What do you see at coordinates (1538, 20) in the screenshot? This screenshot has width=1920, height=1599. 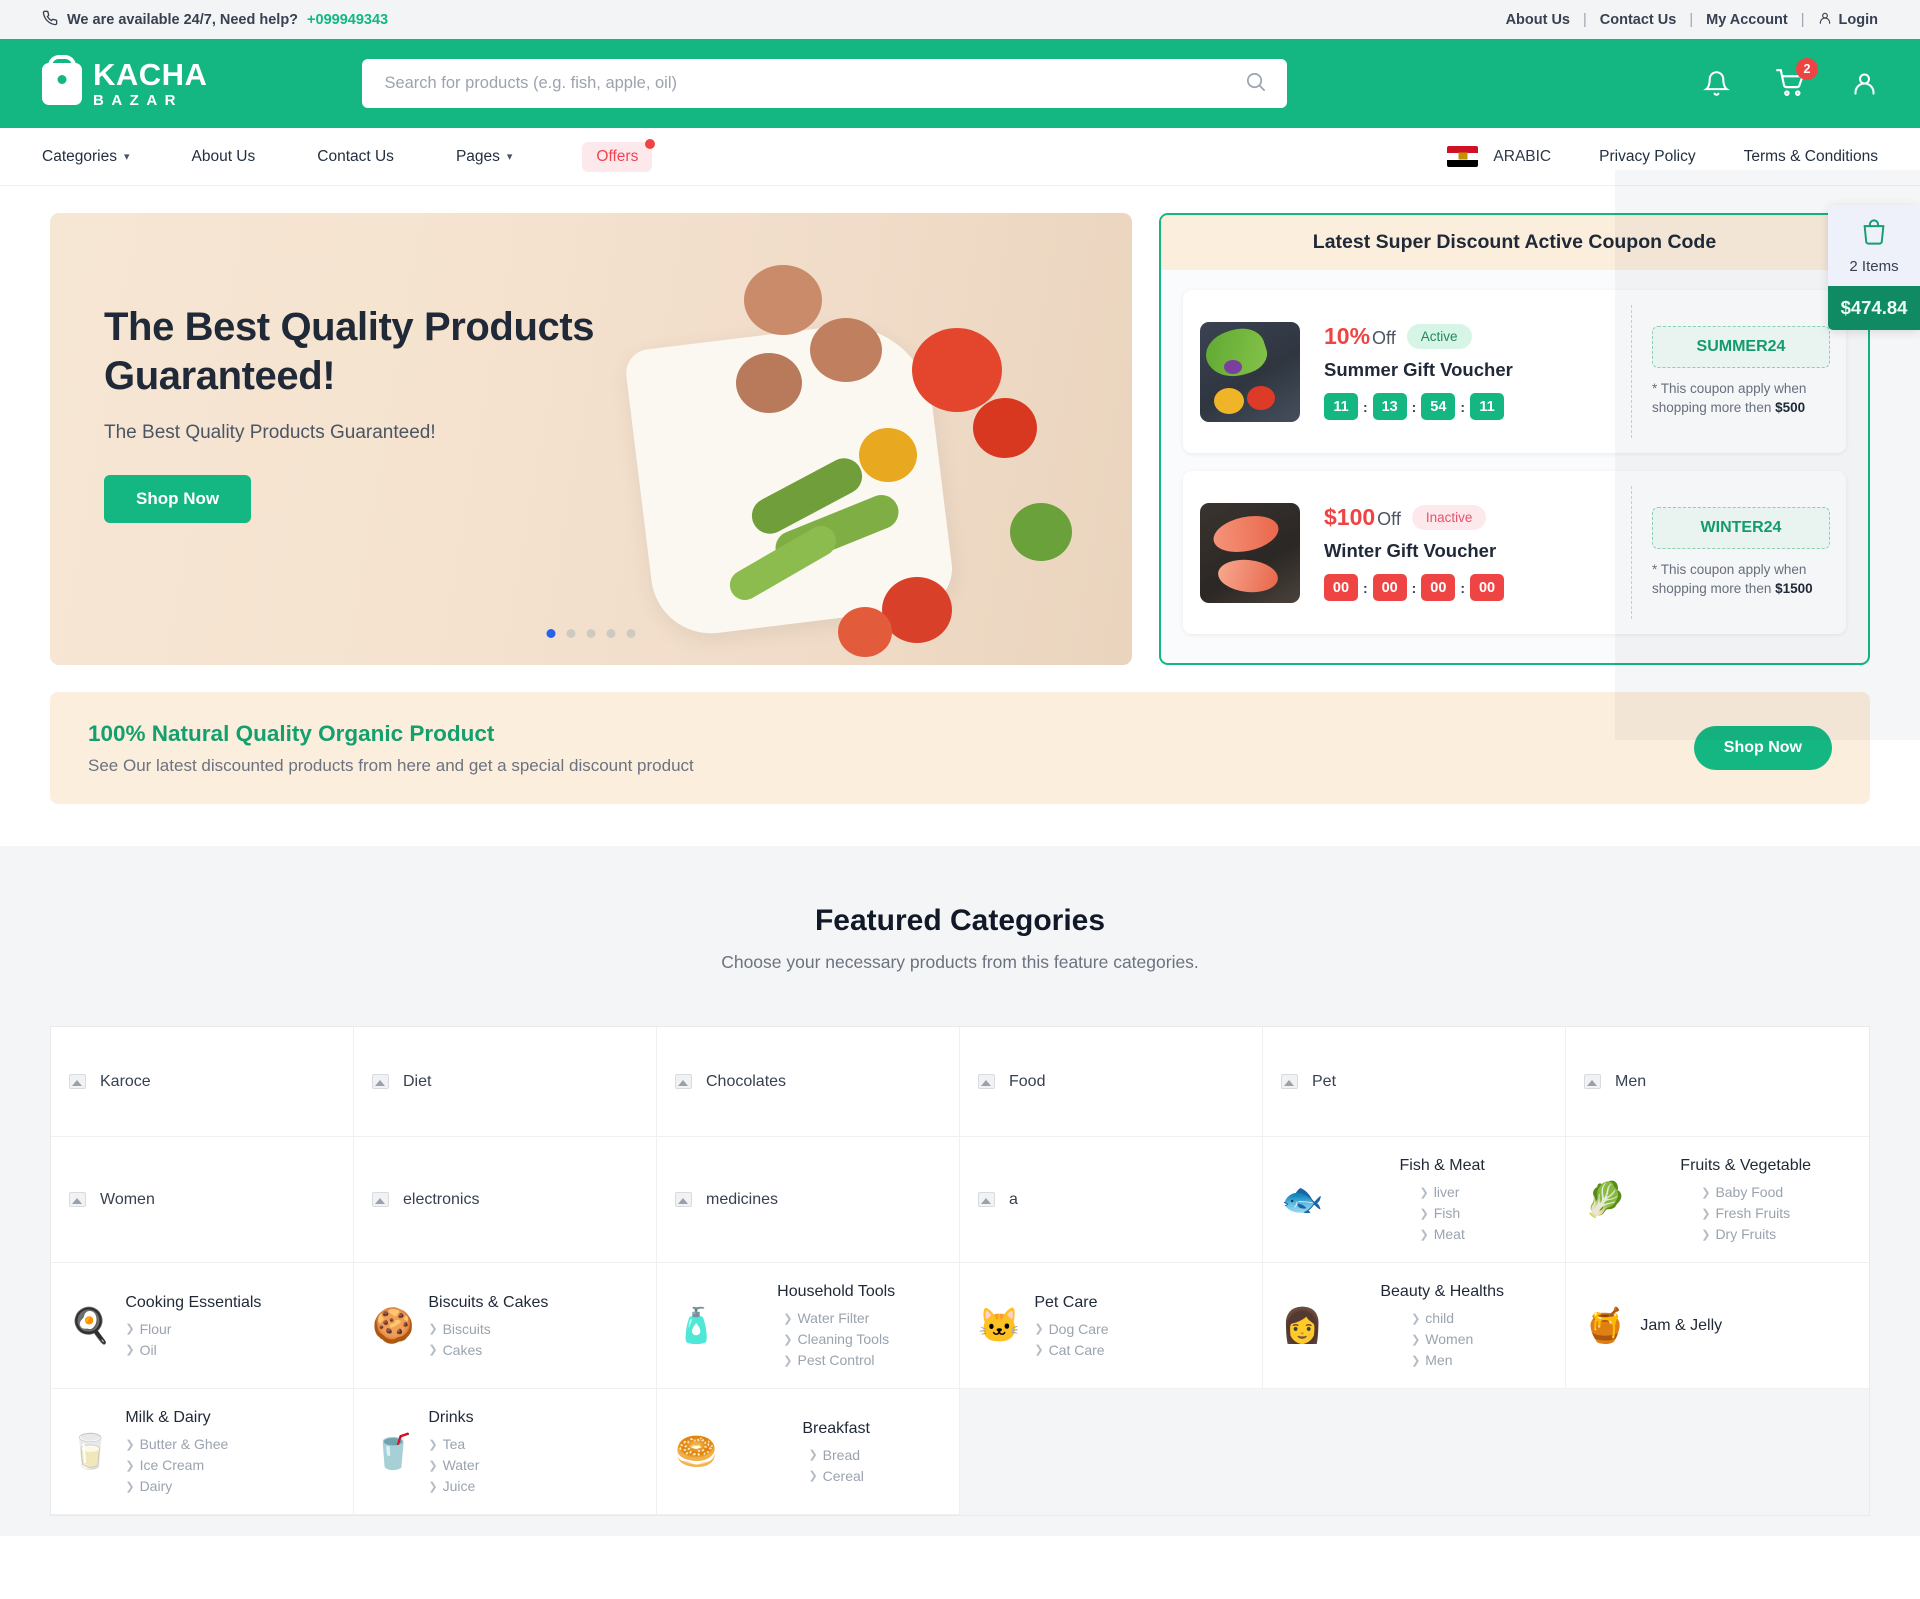 I see `topbar-about-us-link: About Us` at bounding box center [1538, 20].